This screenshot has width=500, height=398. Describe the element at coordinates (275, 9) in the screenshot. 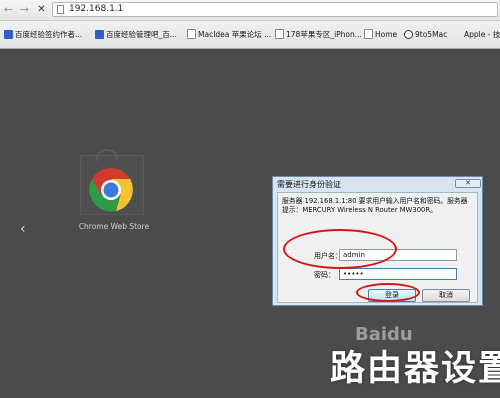

I see `address-bar: 192.168.1.1` at that location.